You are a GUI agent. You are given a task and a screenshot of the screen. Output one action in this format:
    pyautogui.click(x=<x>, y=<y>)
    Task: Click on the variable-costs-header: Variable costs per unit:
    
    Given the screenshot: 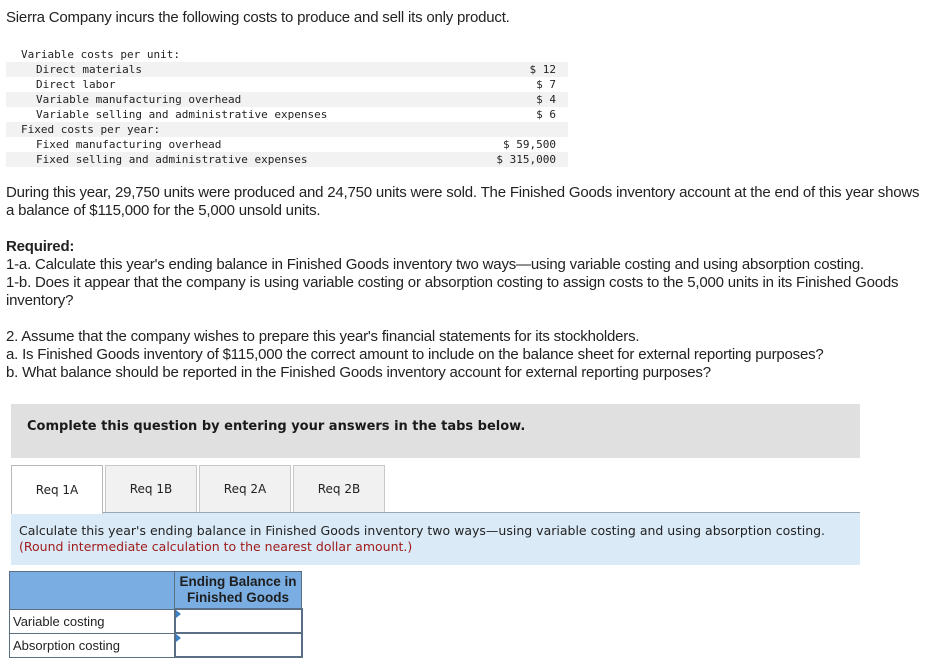 What is the action you would take?
    pyautogui.click(x=100, y=54)
    